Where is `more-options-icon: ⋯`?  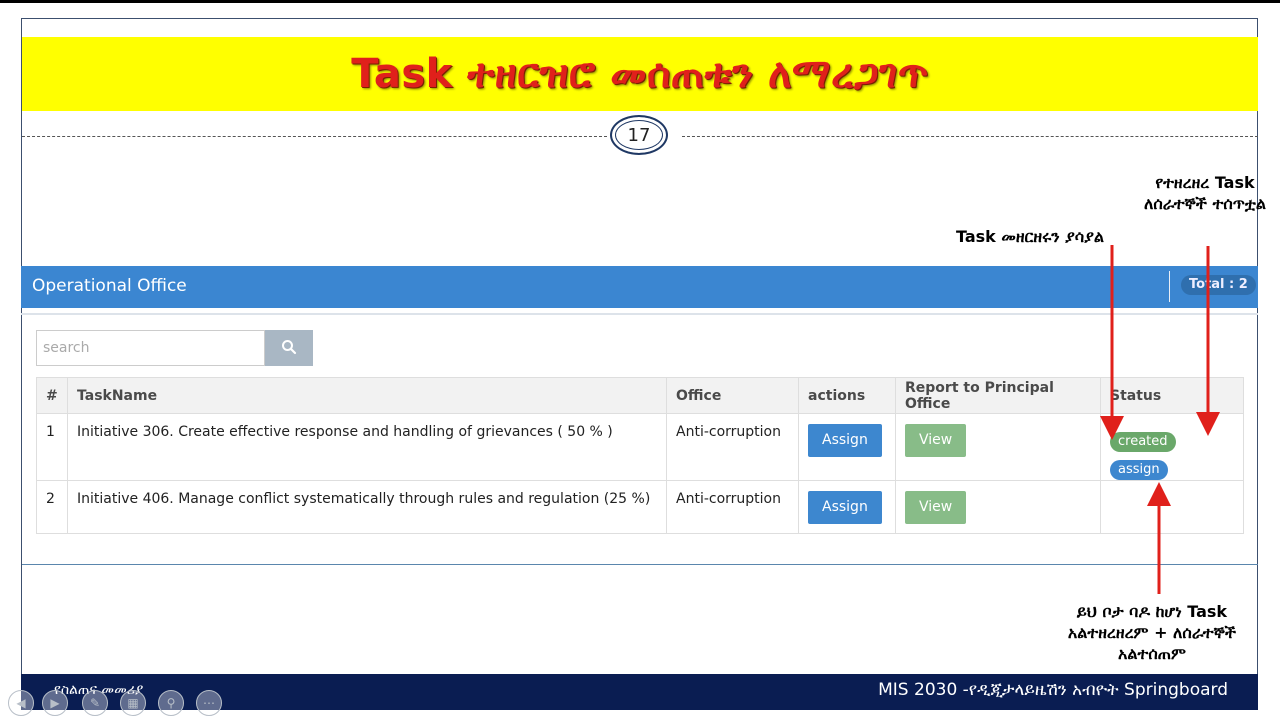 more-options-icon: ⋯ is located at coordinates (209, 703).